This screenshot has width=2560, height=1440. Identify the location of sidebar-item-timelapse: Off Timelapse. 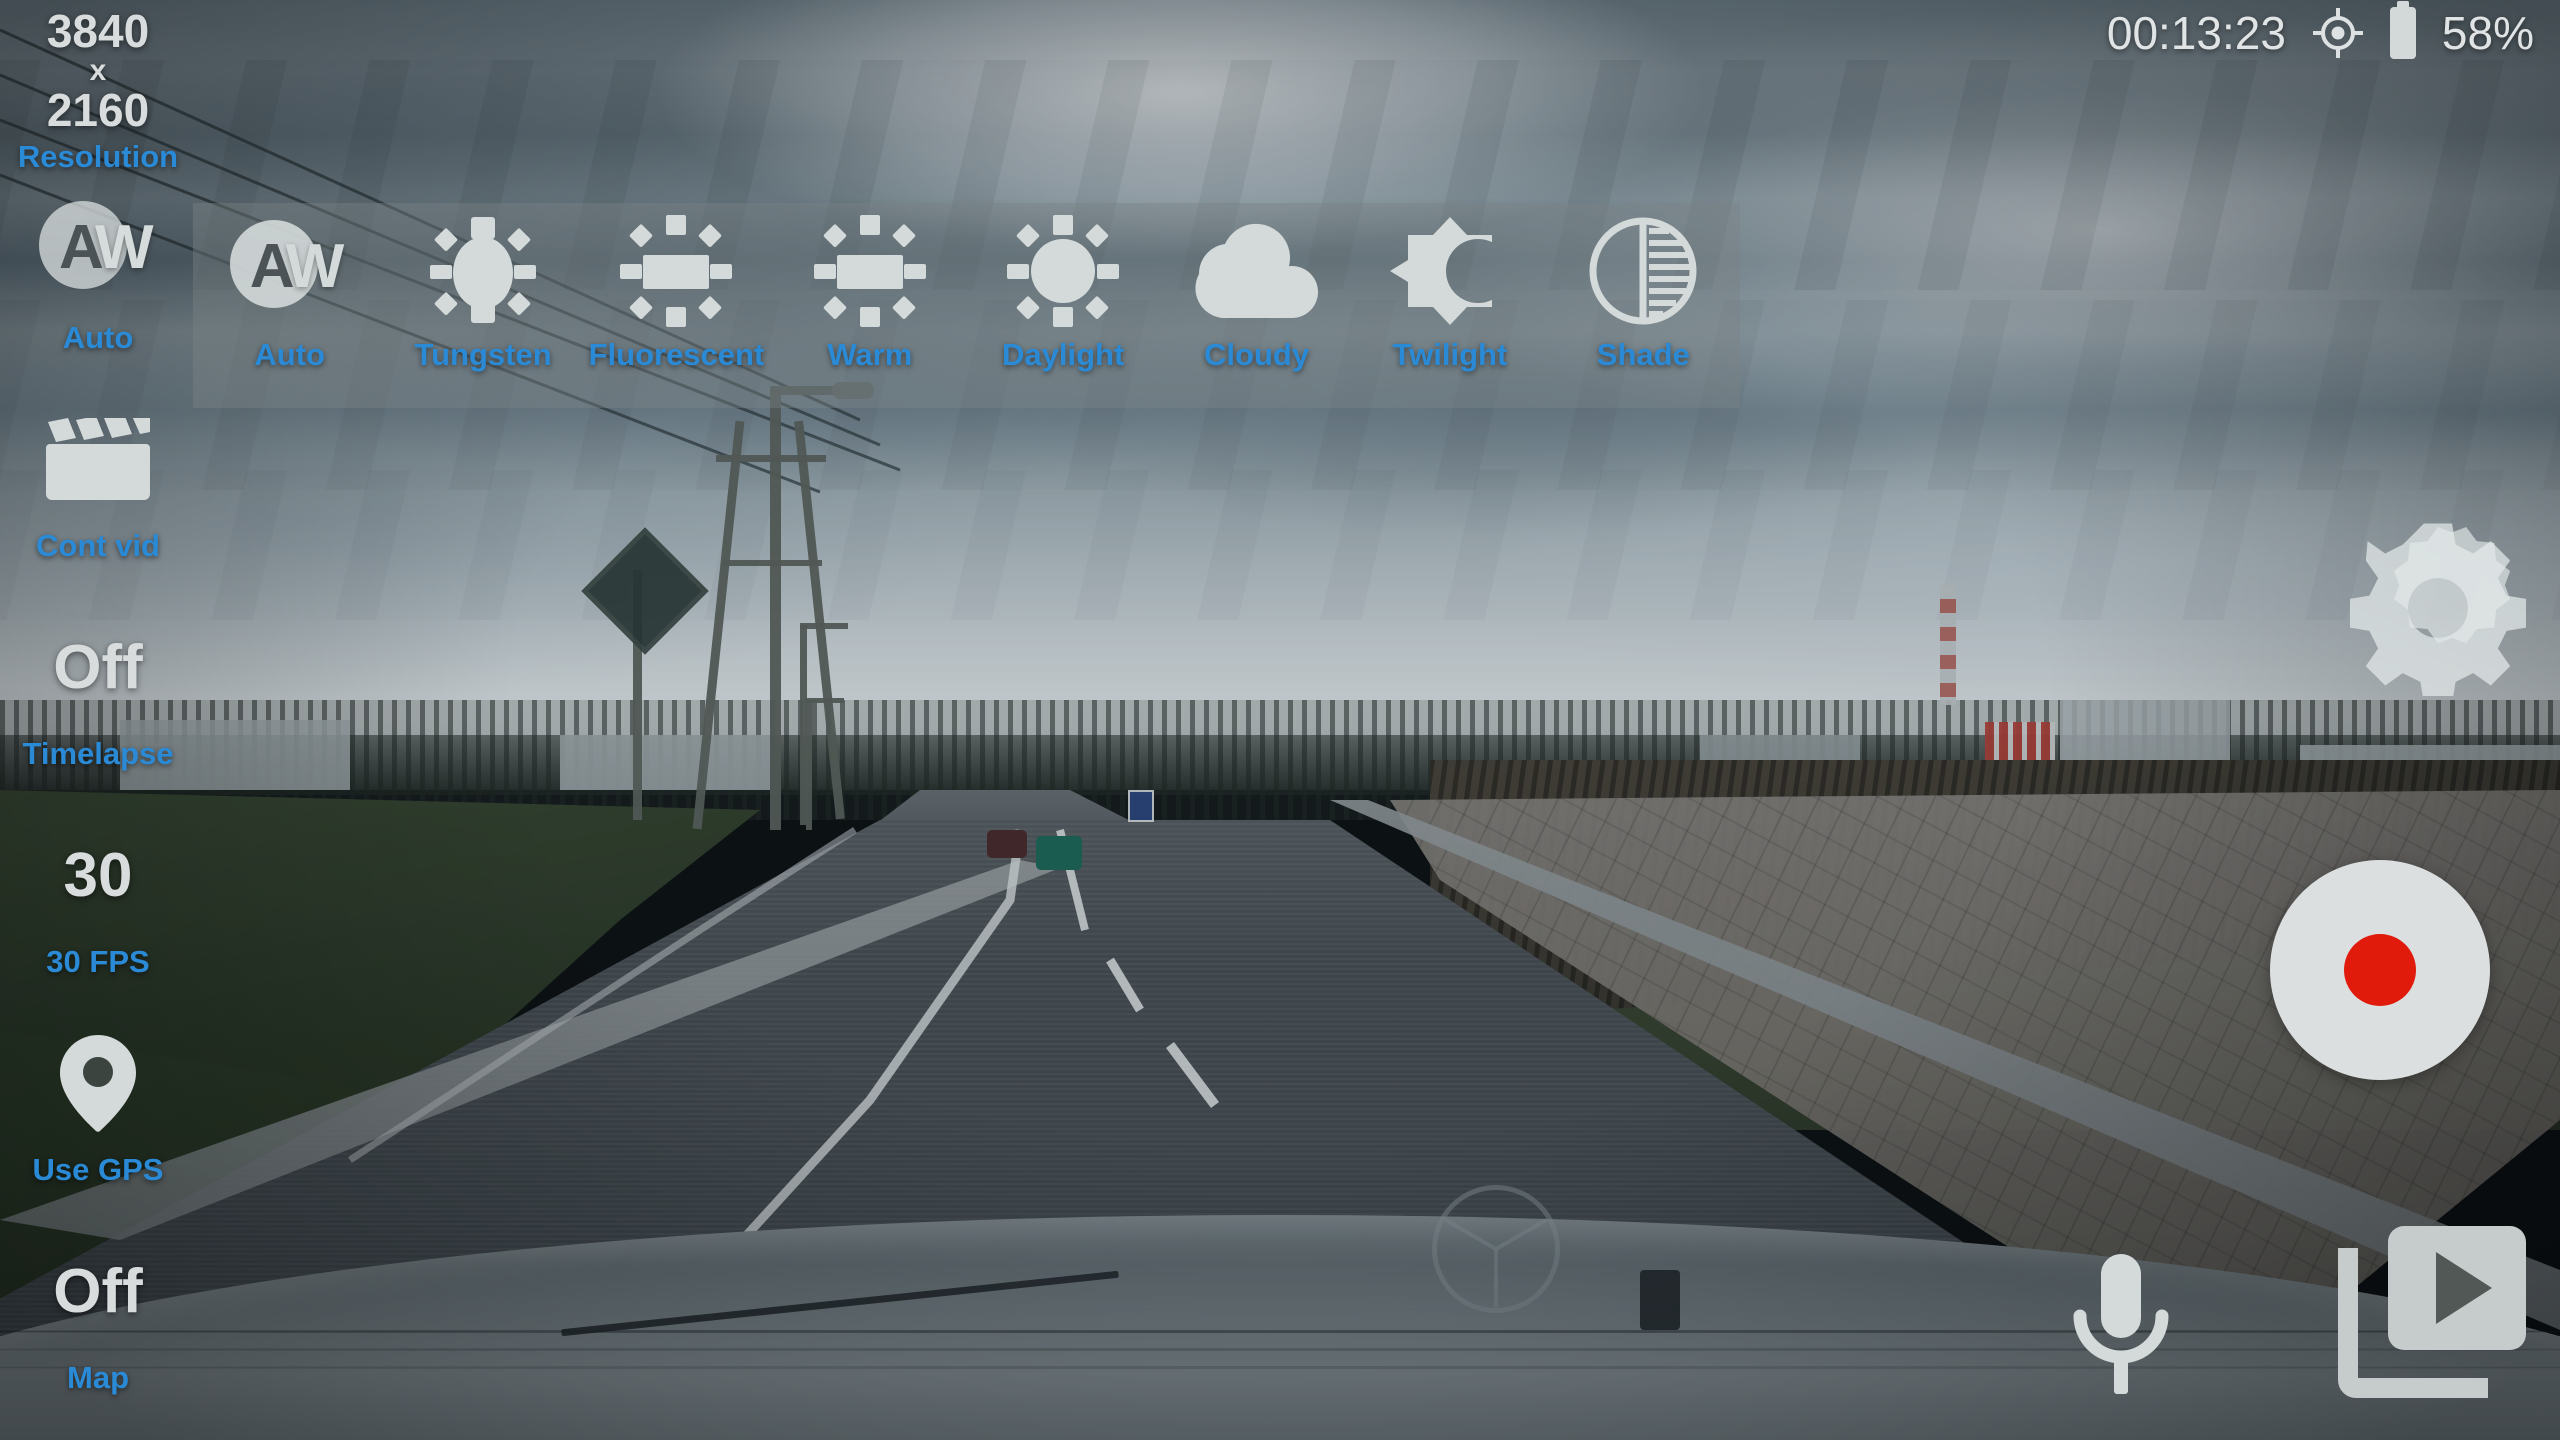
(98, 710).